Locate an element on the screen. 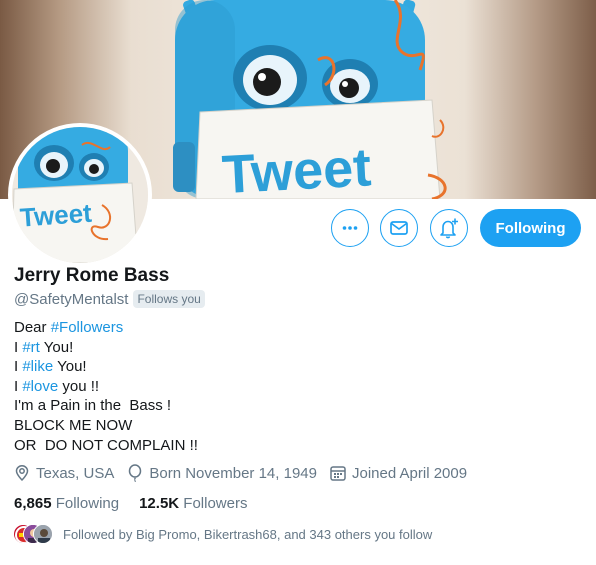 This screenshot has width=596, height=565. bell-plus-icon is located at coordinates (449, 228).